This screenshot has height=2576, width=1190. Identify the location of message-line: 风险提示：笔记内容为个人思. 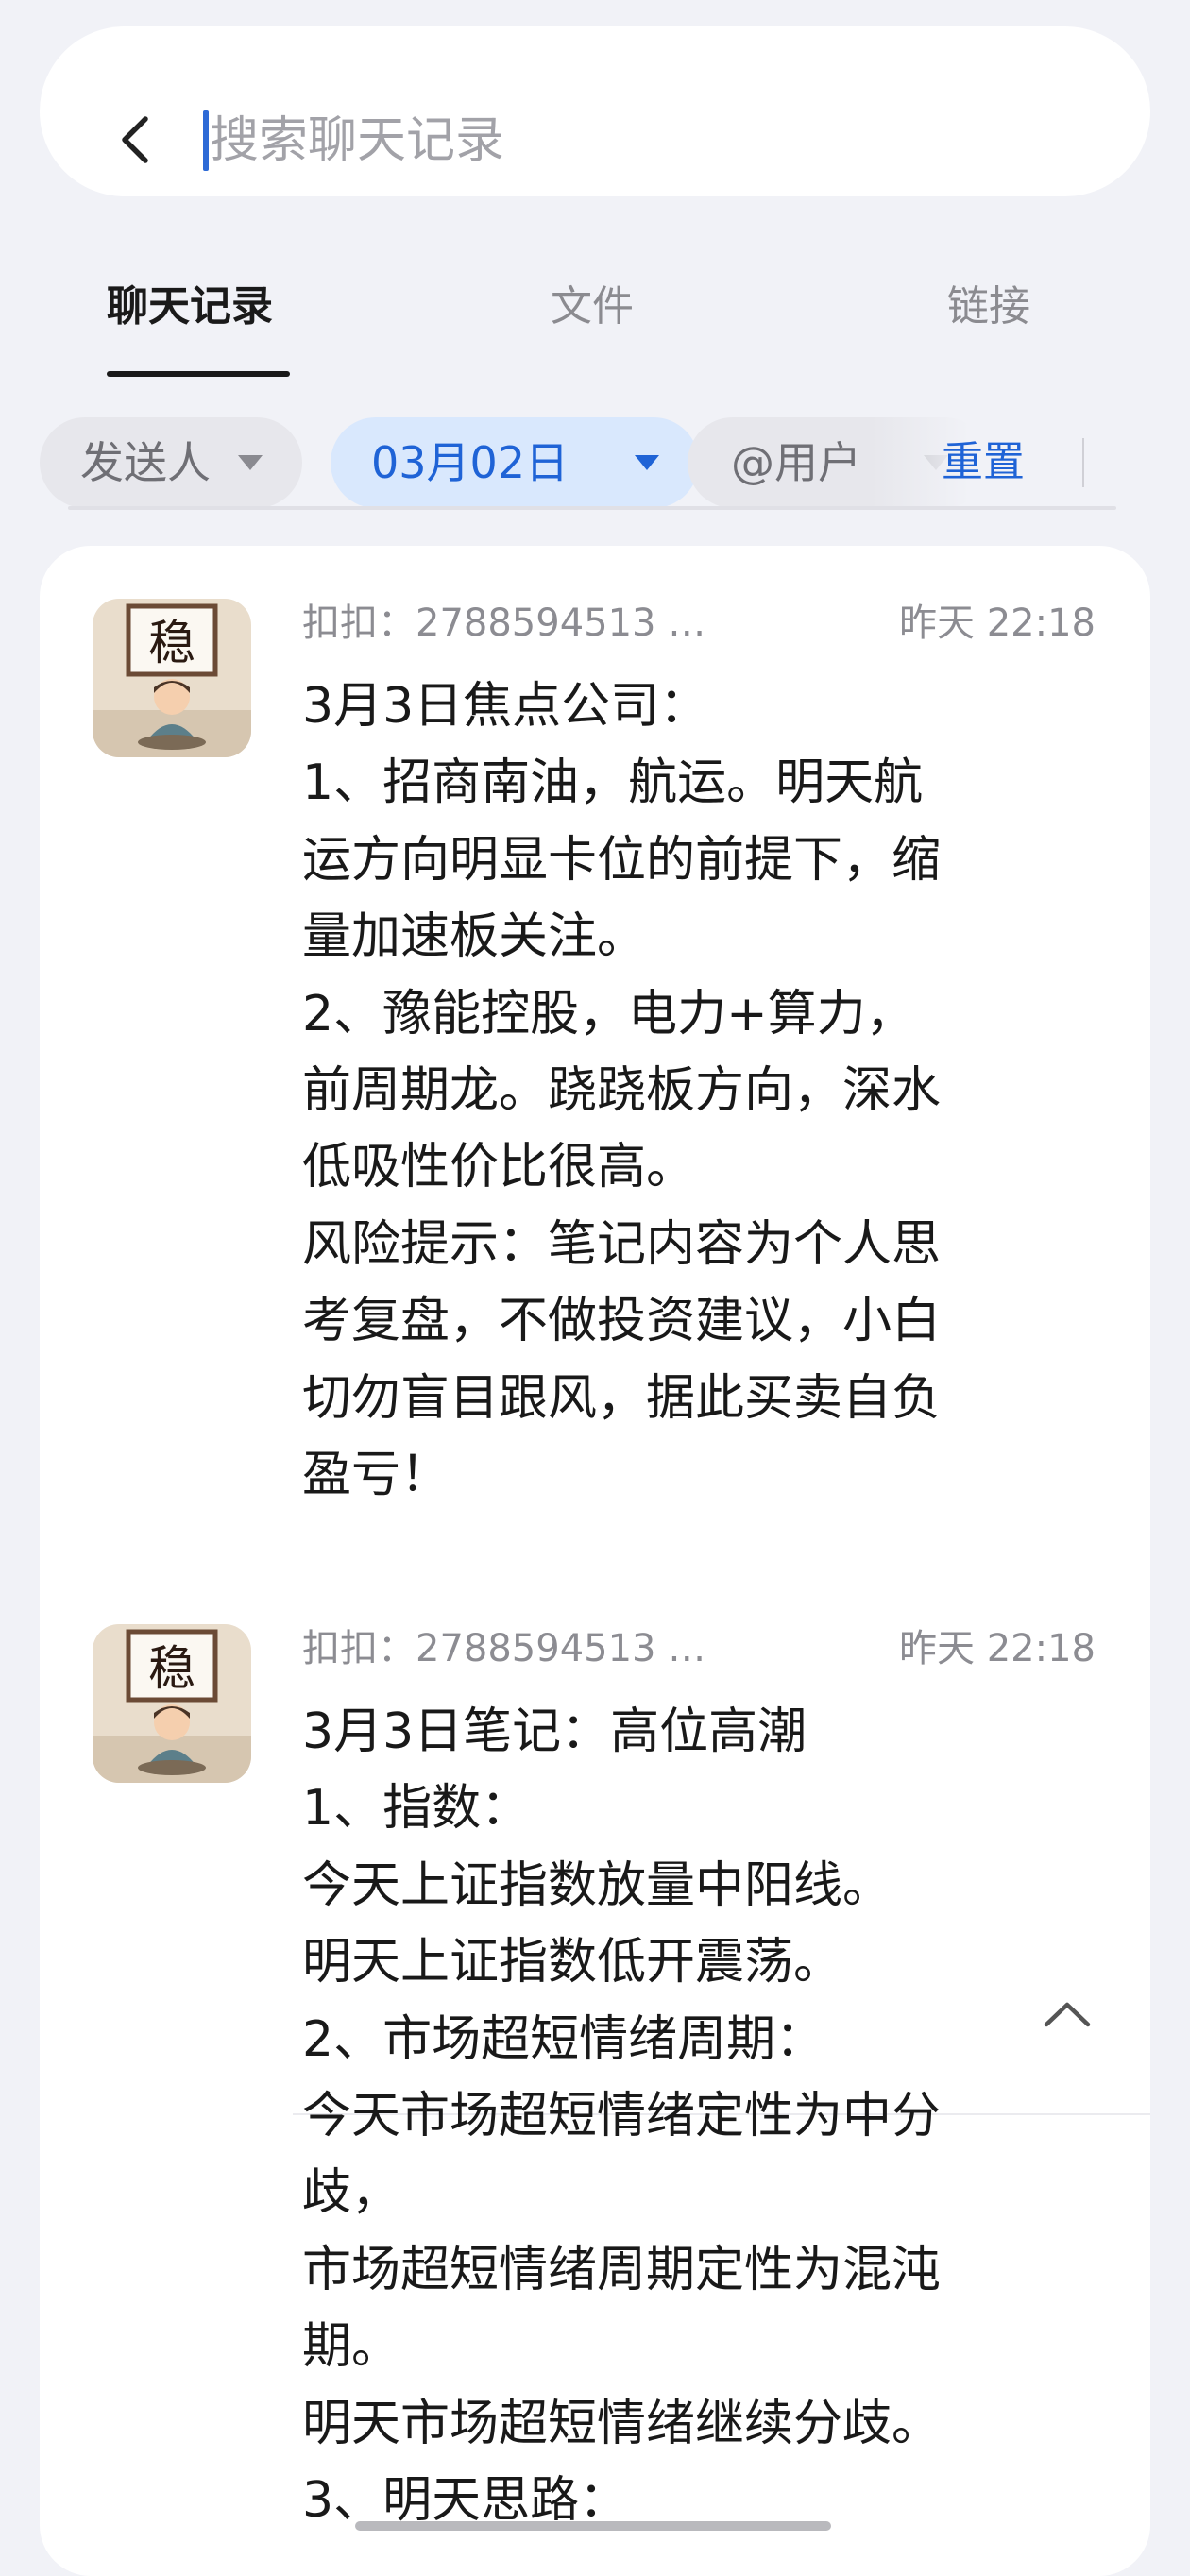
(622, 1244).